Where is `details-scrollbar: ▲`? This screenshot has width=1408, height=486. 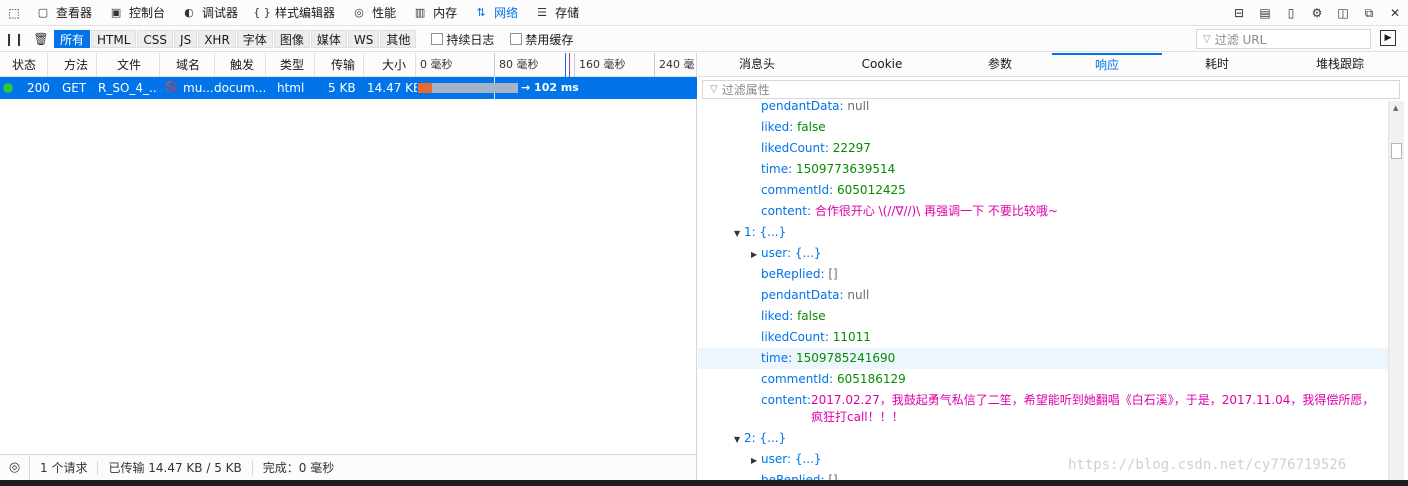 details-scrollbar: ▲ is located at coordinates (1396, 290).